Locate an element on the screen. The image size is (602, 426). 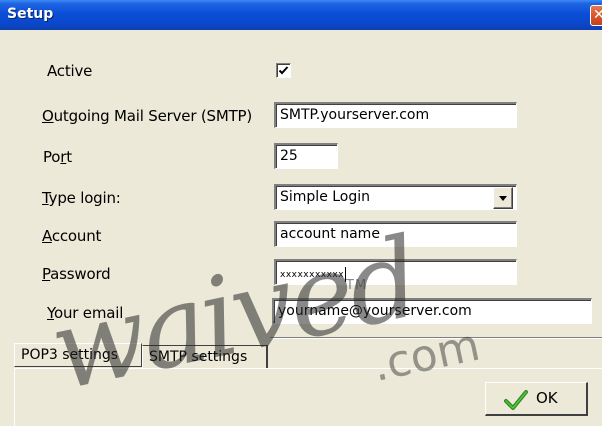
login-type-selected: Simple Login is located at coordinates (325, 197).